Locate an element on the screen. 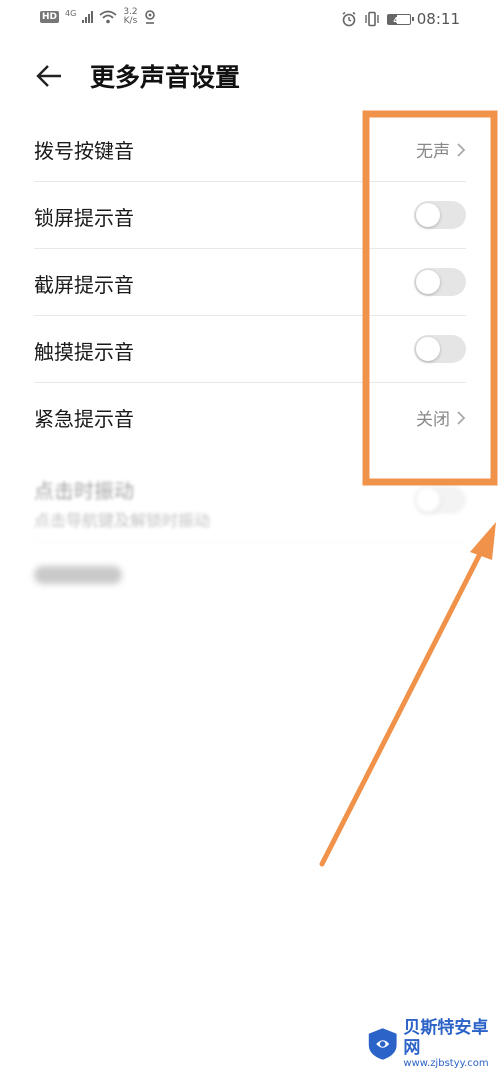 Image resolution: width=500 pixels, height=1070 pixels. touch-sound-toggle is located at coordinates (440, 349).